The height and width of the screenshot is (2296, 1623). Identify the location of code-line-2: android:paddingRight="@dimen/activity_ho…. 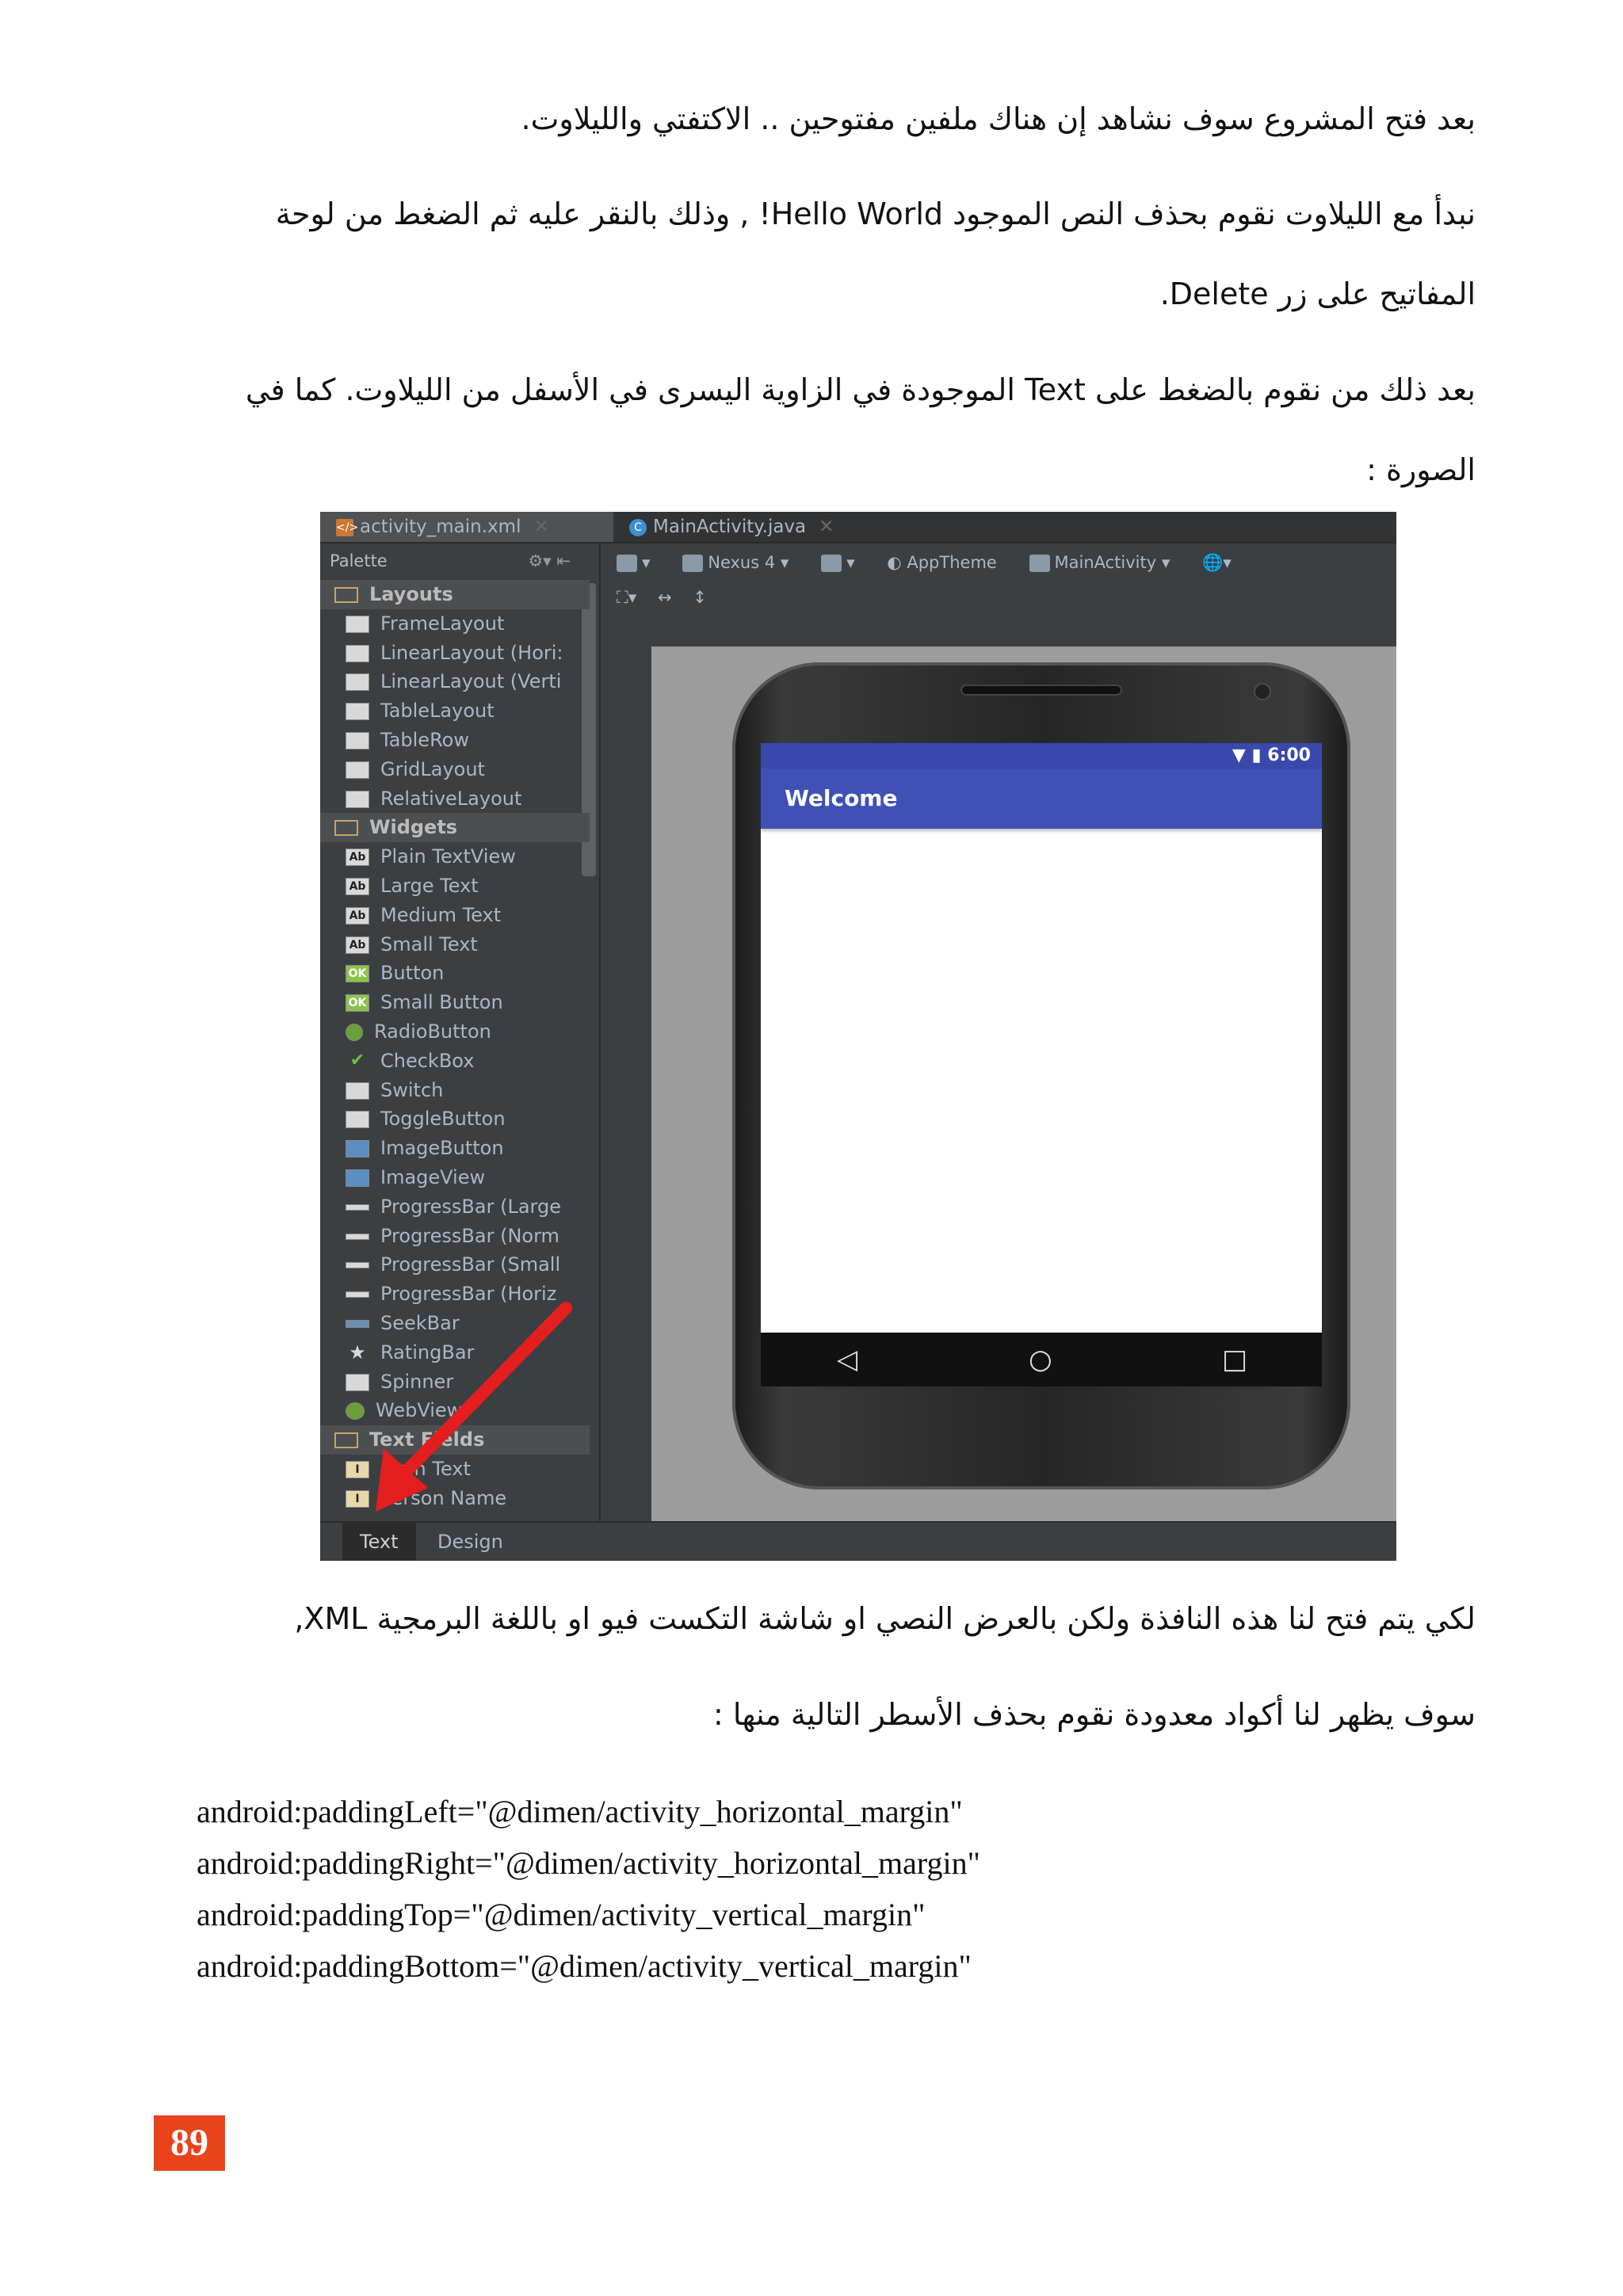
(588, 1863).